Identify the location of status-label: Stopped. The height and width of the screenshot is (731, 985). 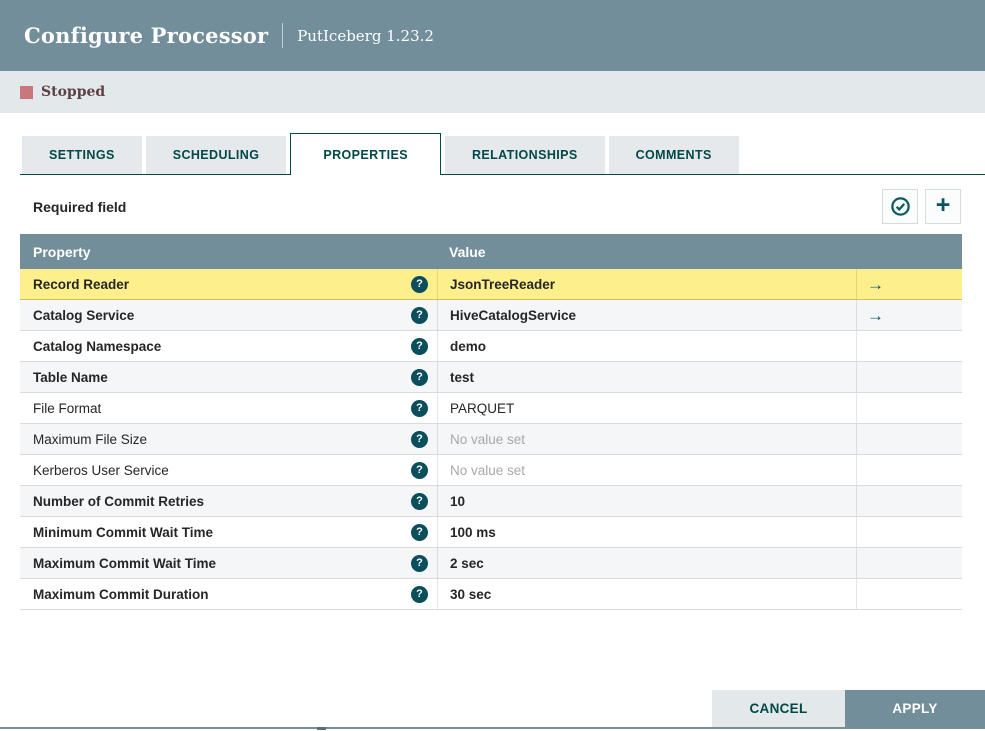
(73, 92).